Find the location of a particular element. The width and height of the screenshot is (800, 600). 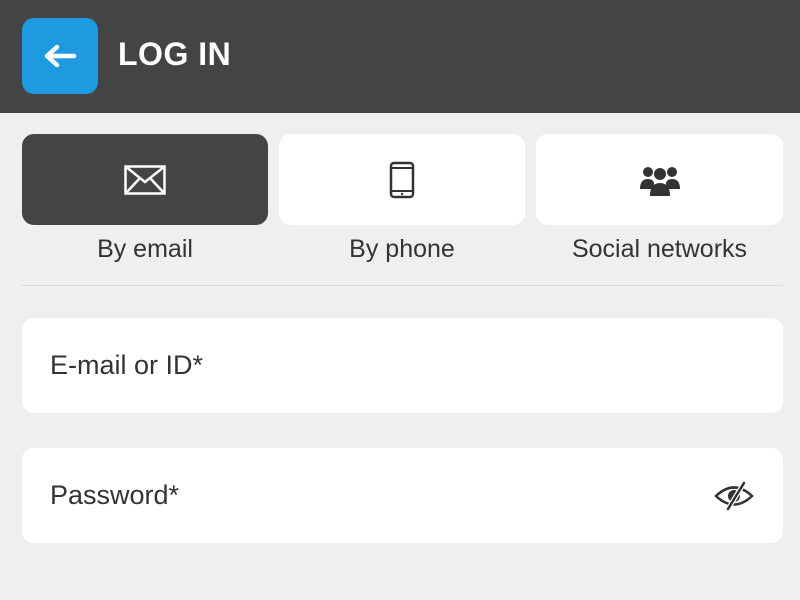

back-button is located at coordinates (60, 56).